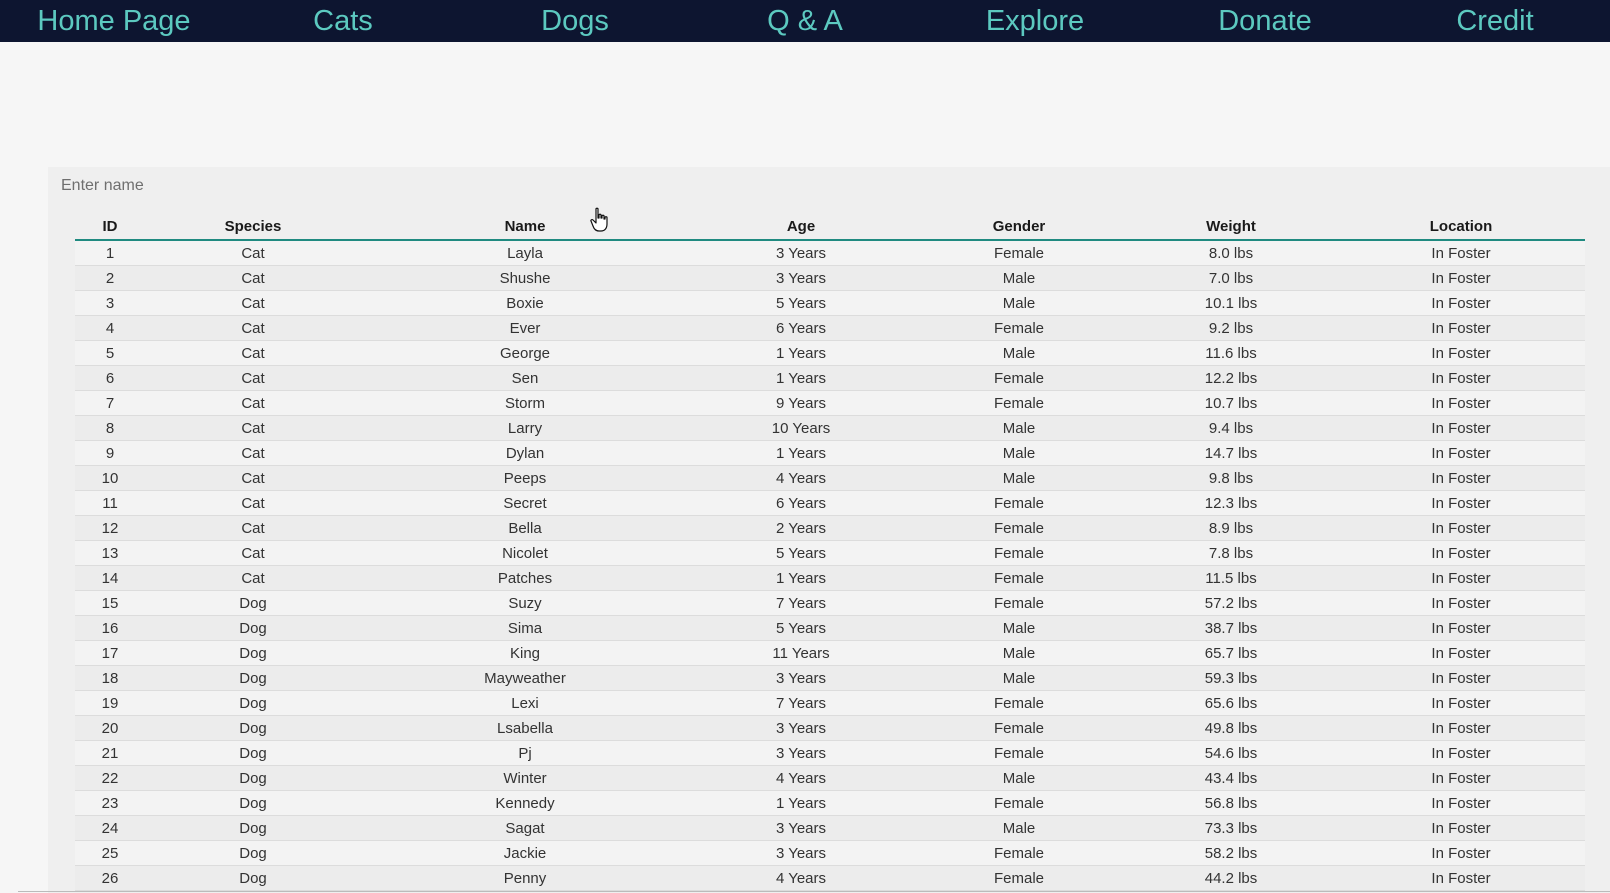 Image resolution: width=1610 pixels, height=893 pixels. What do you see at coordinates (830, 703) in the screenshot?
I see `table-row: 19 Dog Lexi 7 Years Female 65.6 lbs In Foster` at bounding box center [830, 703].